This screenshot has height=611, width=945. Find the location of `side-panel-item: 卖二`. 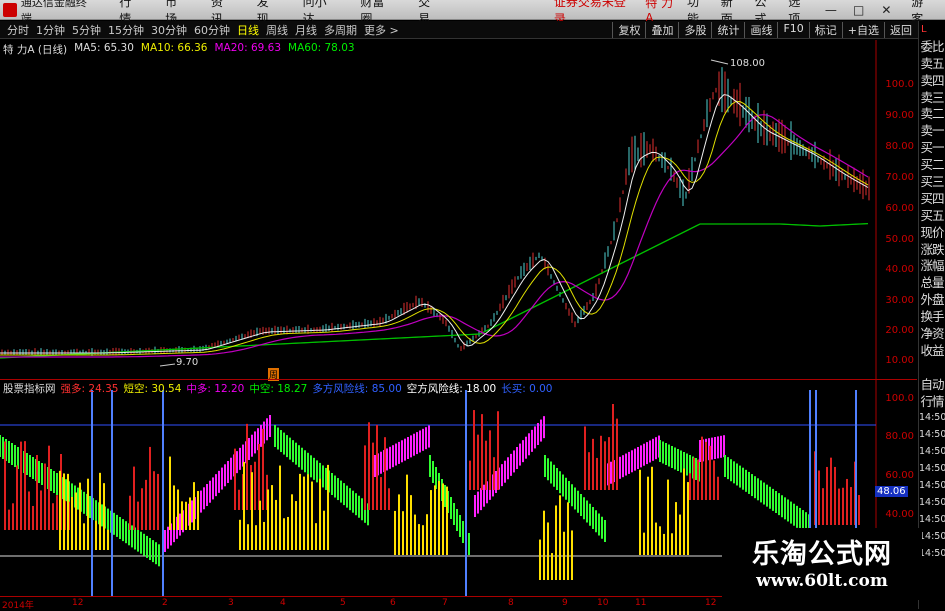

side-panel-item: 卖二 is located at coordinates (932, 113).